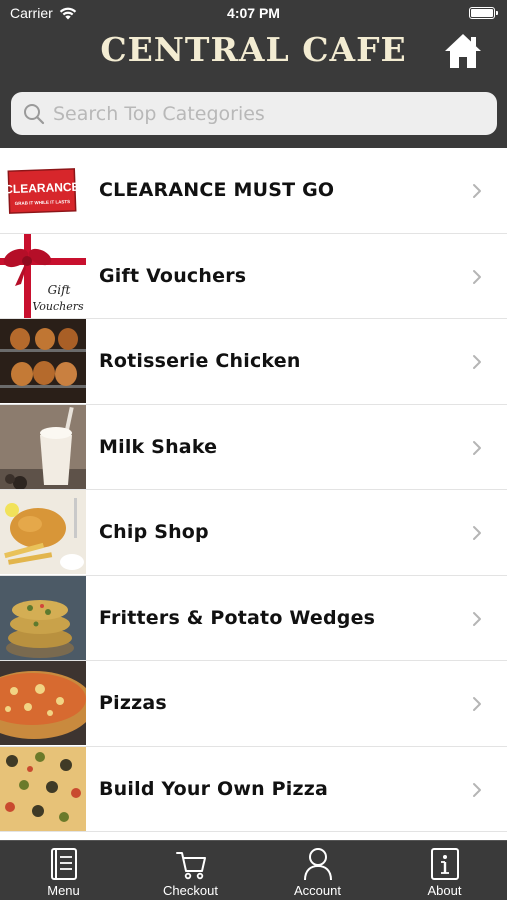 Image resolution: width=507 pixels, height=900 pixels. I want to click on gift-thumb-subtext: Vouchers, so click(58, 306).